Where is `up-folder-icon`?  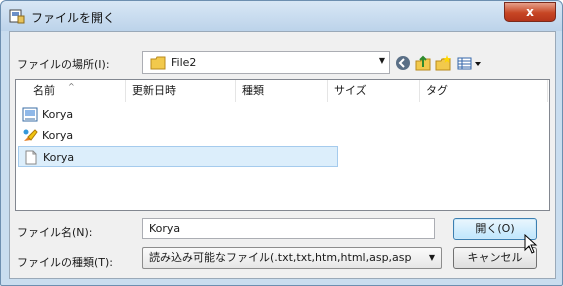 up-folder-icon is located at coordinates (423, 63).